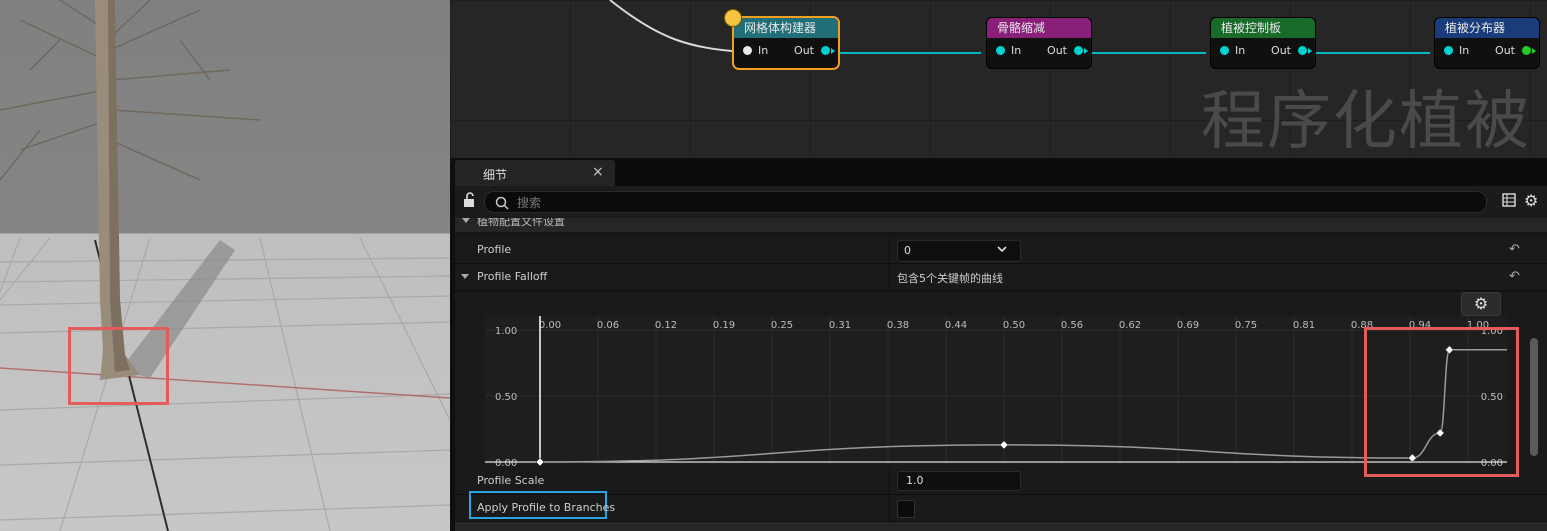 The image size is (1547, 531). Describe the element at coordinates (1001, 172) in the screenshot. I see `tab-bar: 细节 ×` at that location.